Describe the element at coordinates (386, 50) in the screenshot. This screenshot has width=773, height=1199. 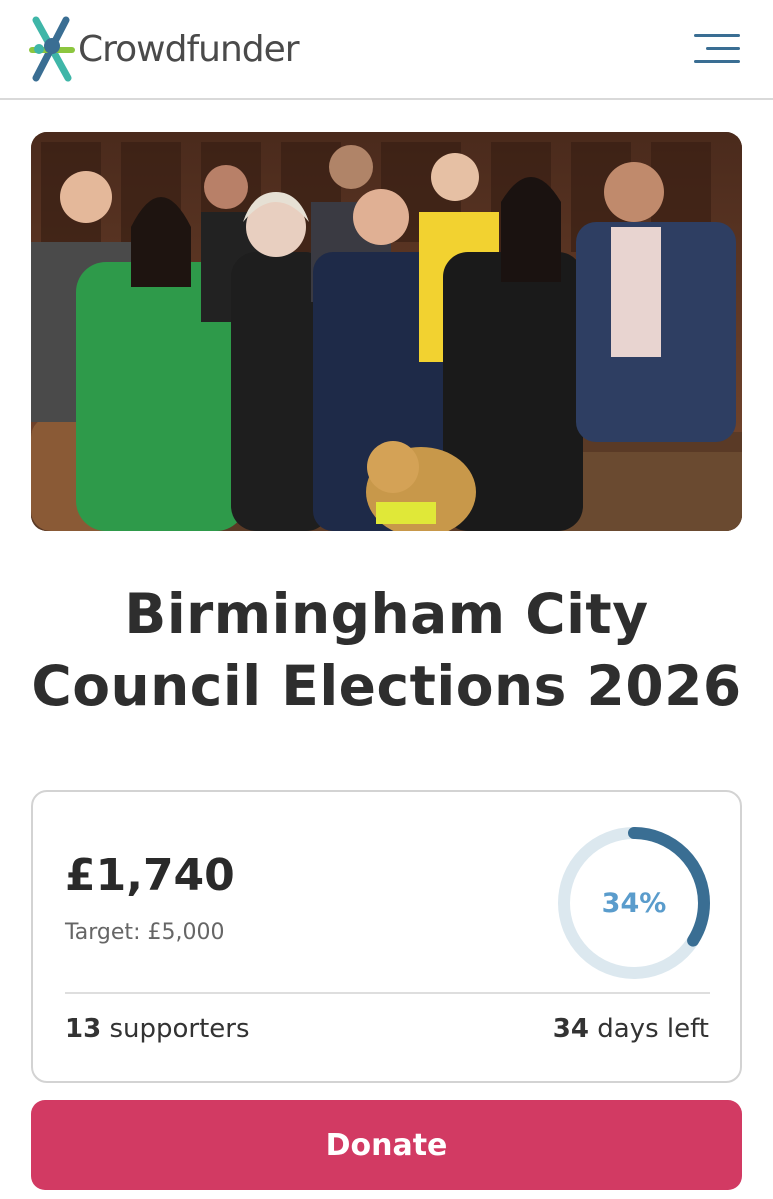
I see `site-header: Crowdfunder` at that location.